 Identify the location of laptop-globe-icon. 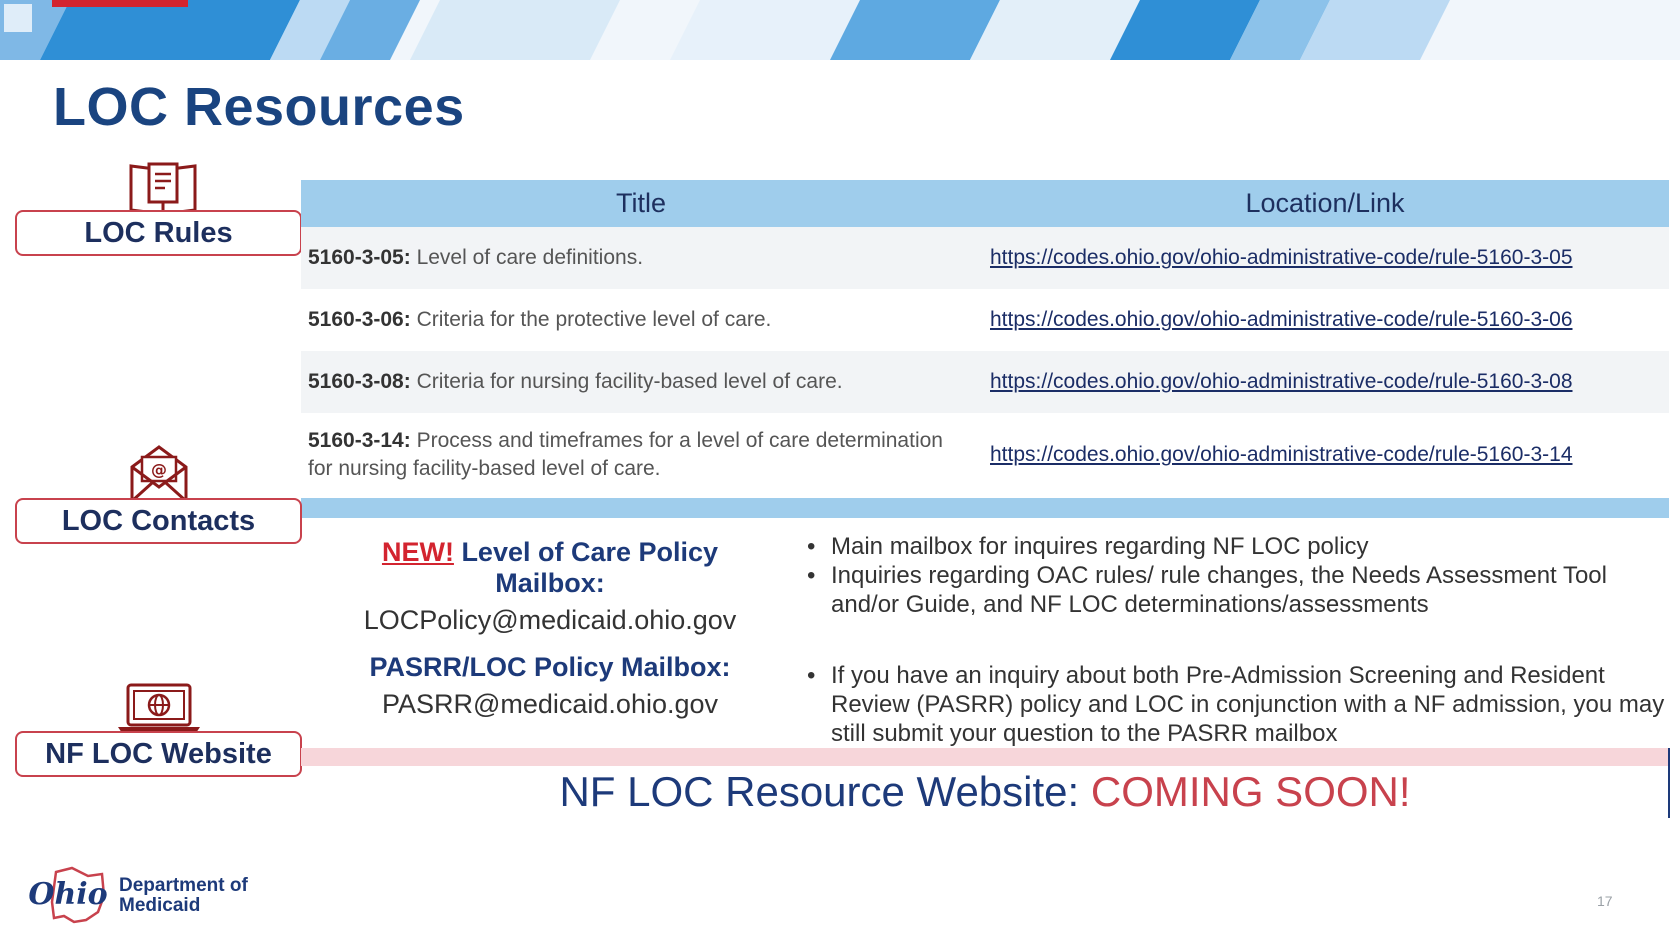
(159, 708).